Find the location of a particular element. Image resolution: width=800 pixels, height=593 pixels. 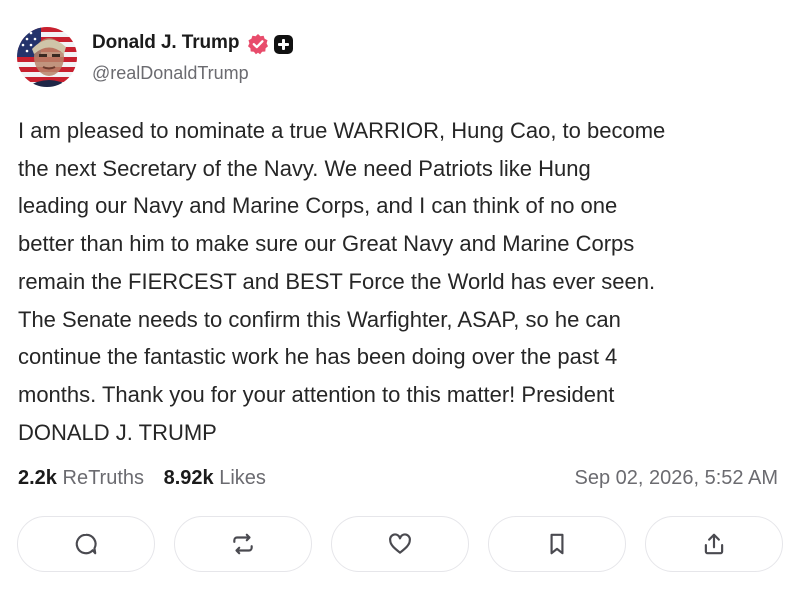

avatar is located at coordinates (47, 57).